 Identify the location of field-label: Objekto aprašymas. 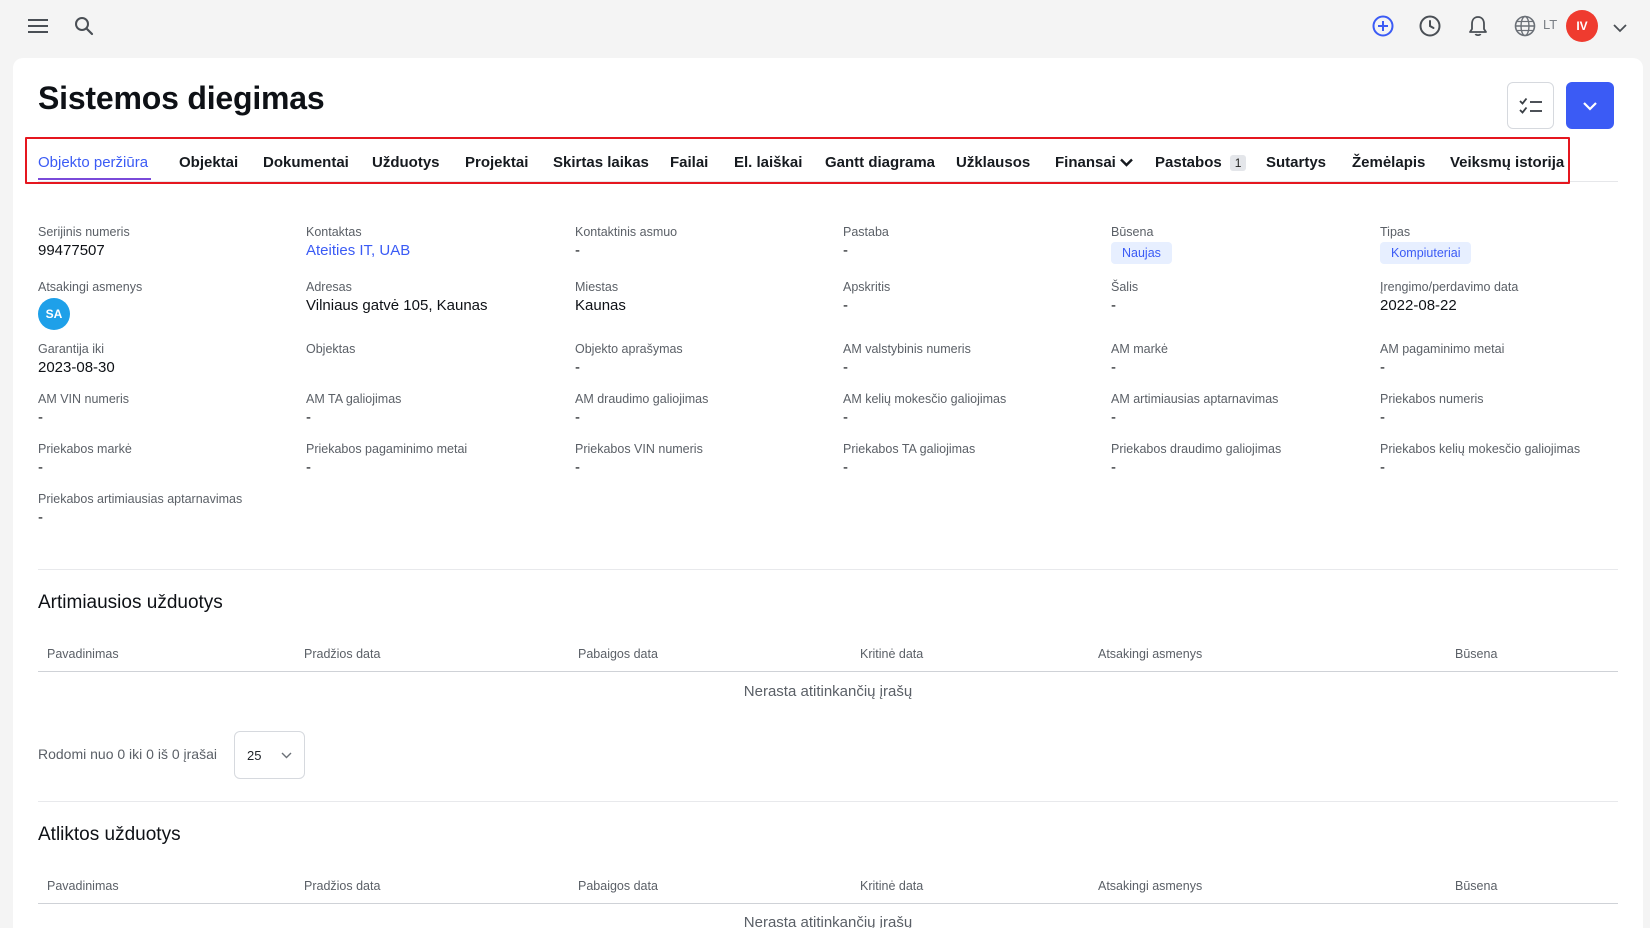
(629, 349).